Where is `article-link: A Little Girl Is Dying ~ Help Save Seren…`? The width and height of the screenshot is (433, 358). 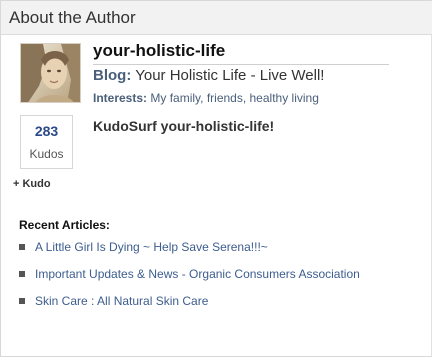 article-link: A Little Girl Is Dying ~ Help Save Seren… is located at coordinates (151, 247).